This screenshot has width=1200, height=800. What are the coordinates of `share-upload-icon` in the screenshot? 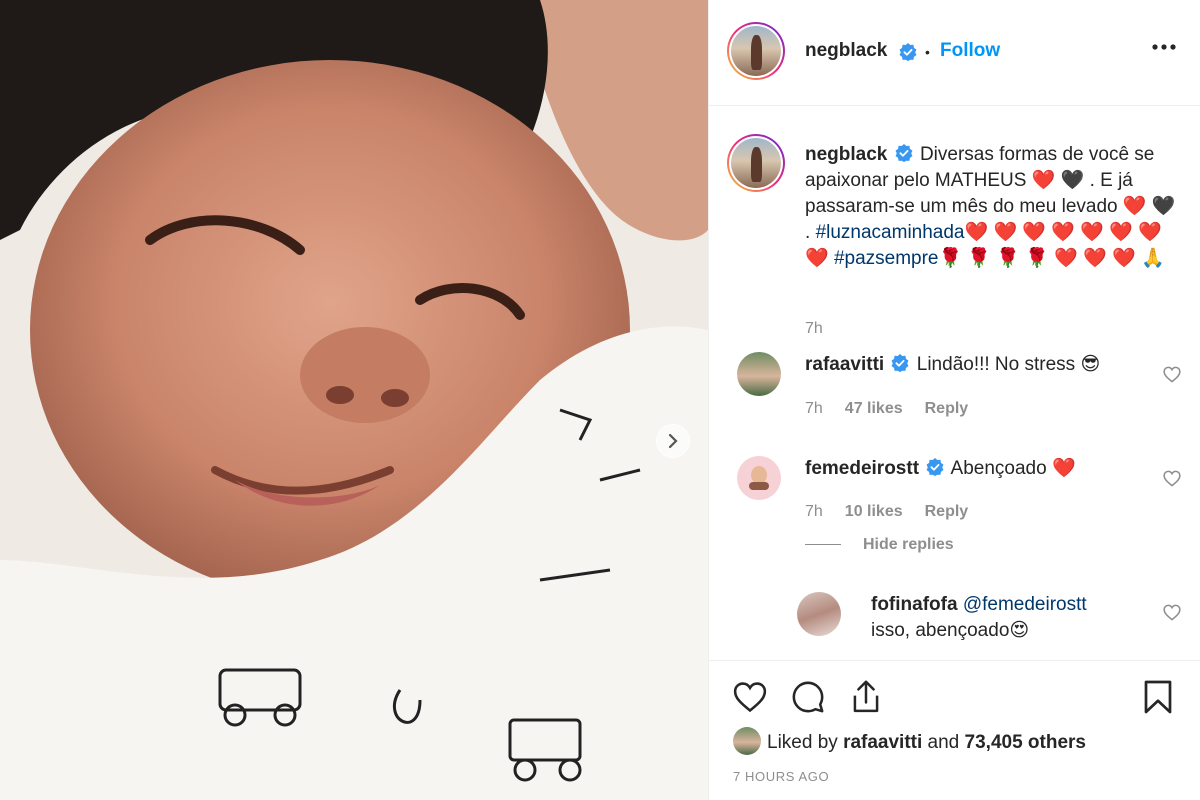 It's located at (866, 697).